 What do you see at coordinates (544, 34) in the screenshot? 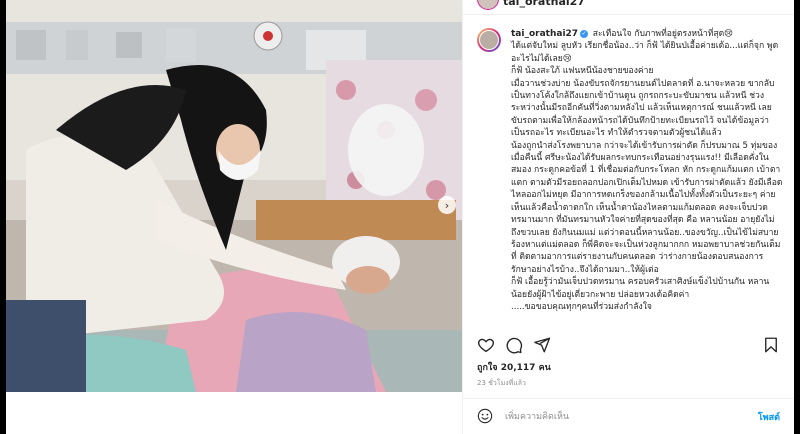
I see `caption-username: tai_orathai27` at bounding box center [544, 34].